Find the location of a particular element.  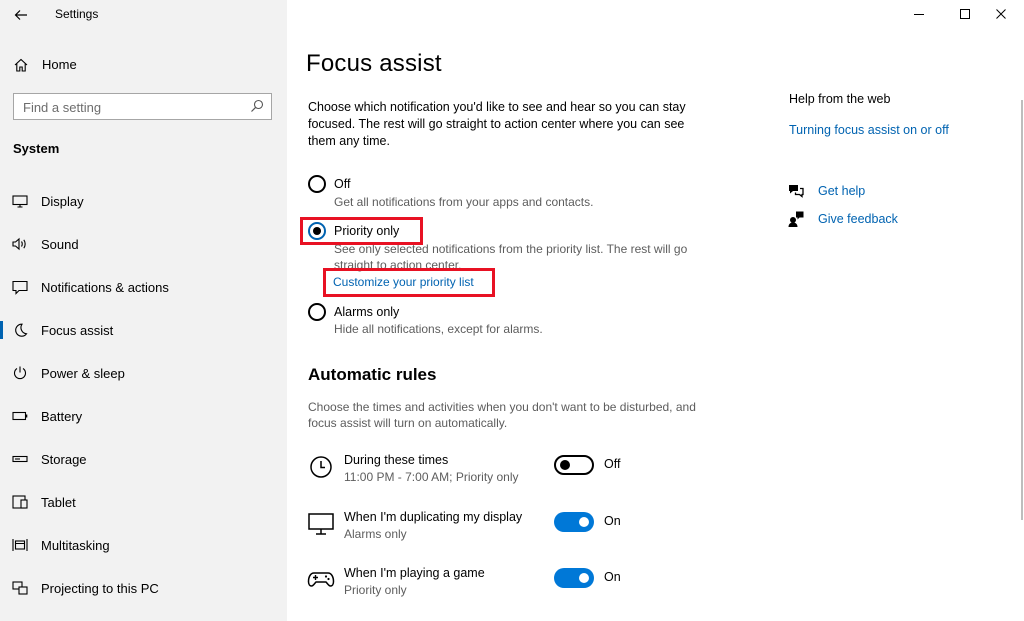

search-input is located at coordinates (133, 107).